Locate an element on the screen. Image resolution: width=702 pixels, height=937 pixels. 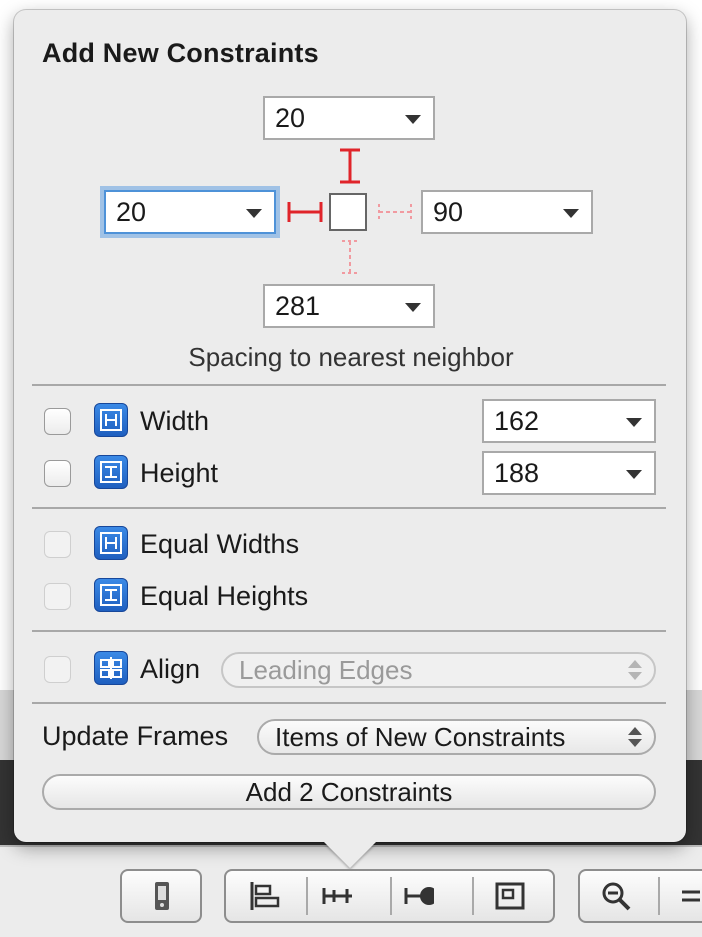
height-value: 188 is located at coordinates (517, 473).